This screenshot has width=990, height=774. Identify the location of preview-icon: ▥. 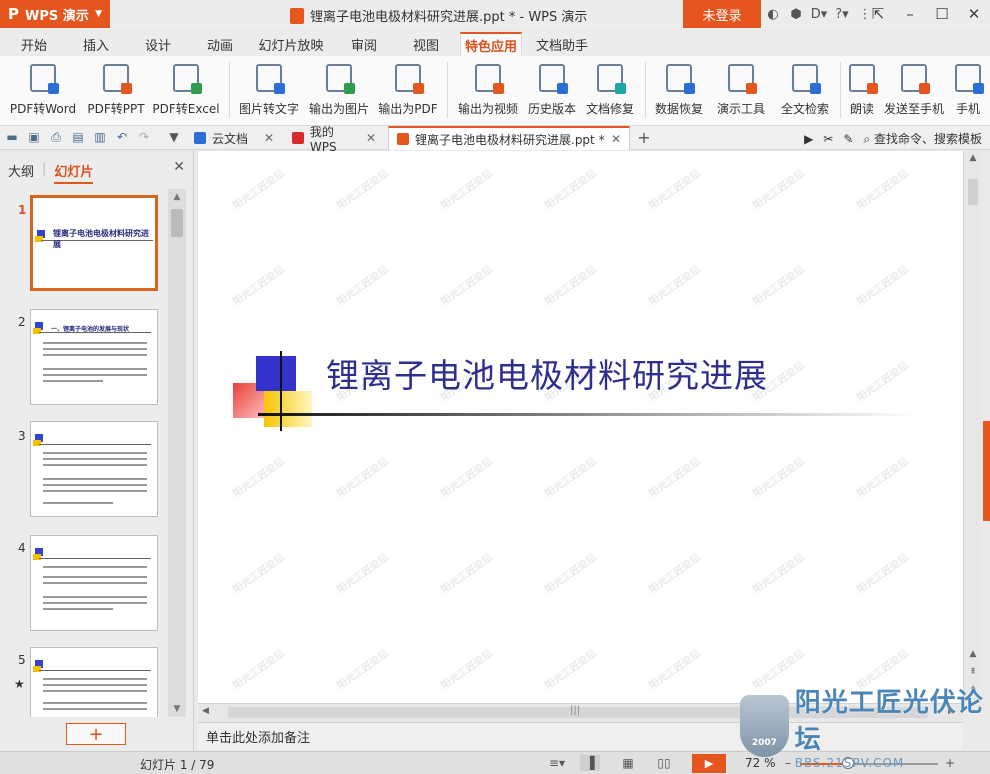
(100, 137).